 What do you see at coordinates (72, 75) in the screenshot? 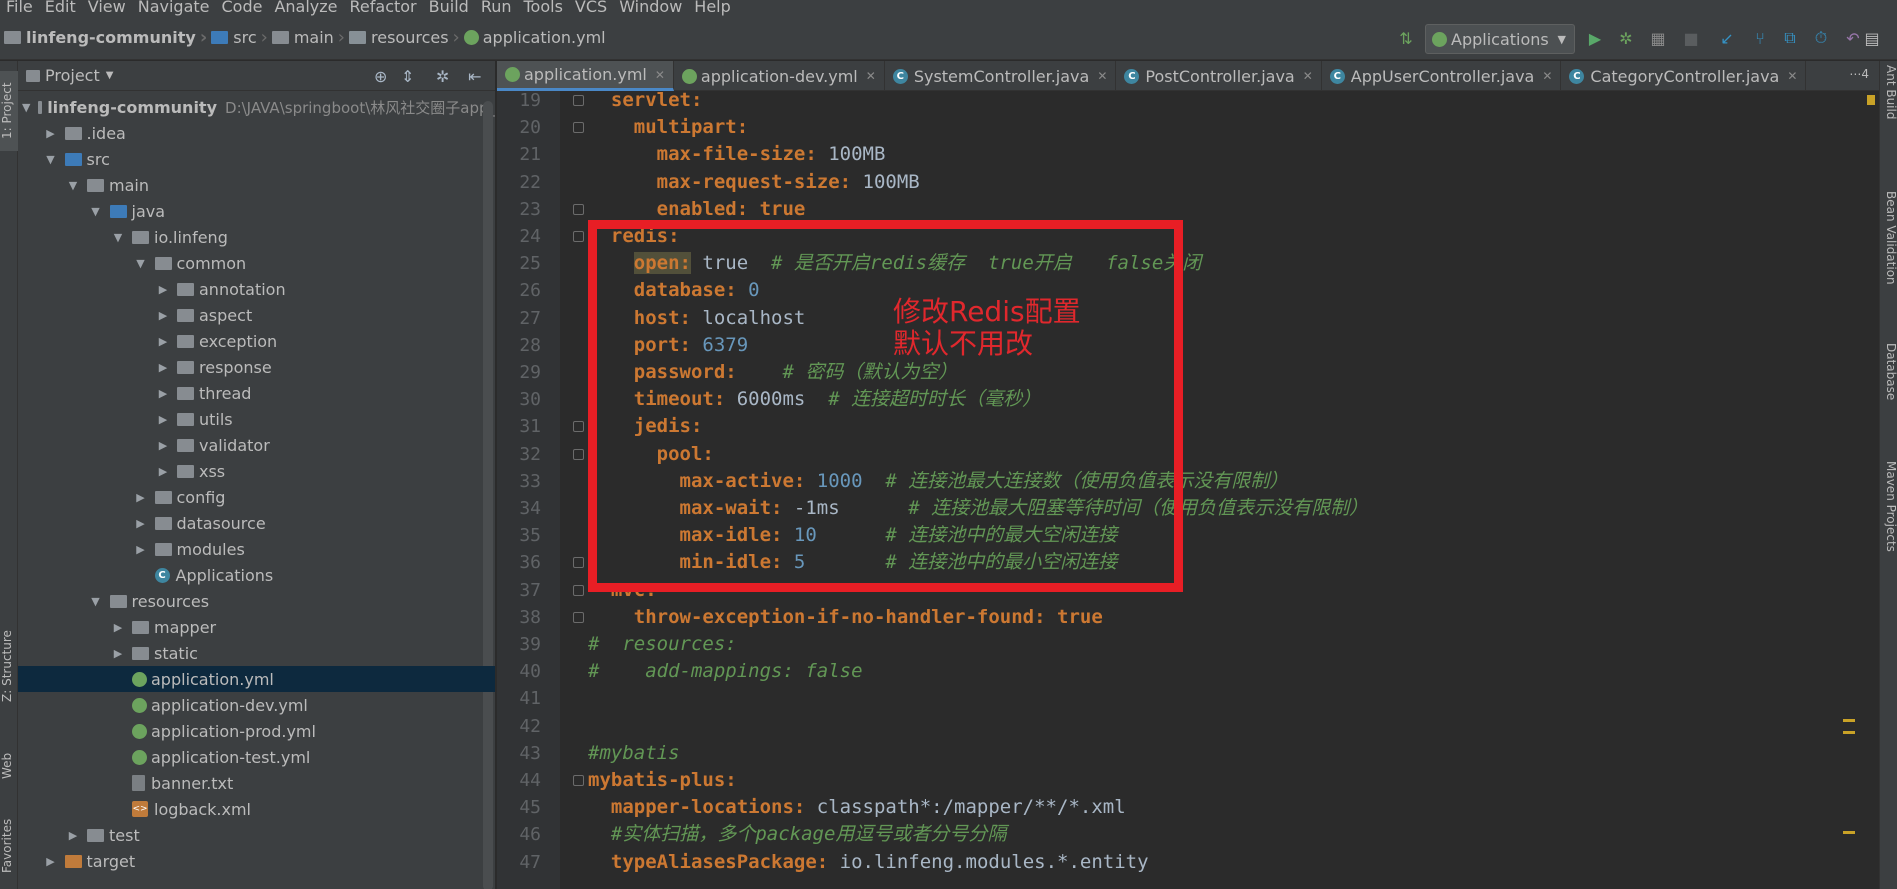
I see `project-panel-title: Project` at bounding box center [72, 75].